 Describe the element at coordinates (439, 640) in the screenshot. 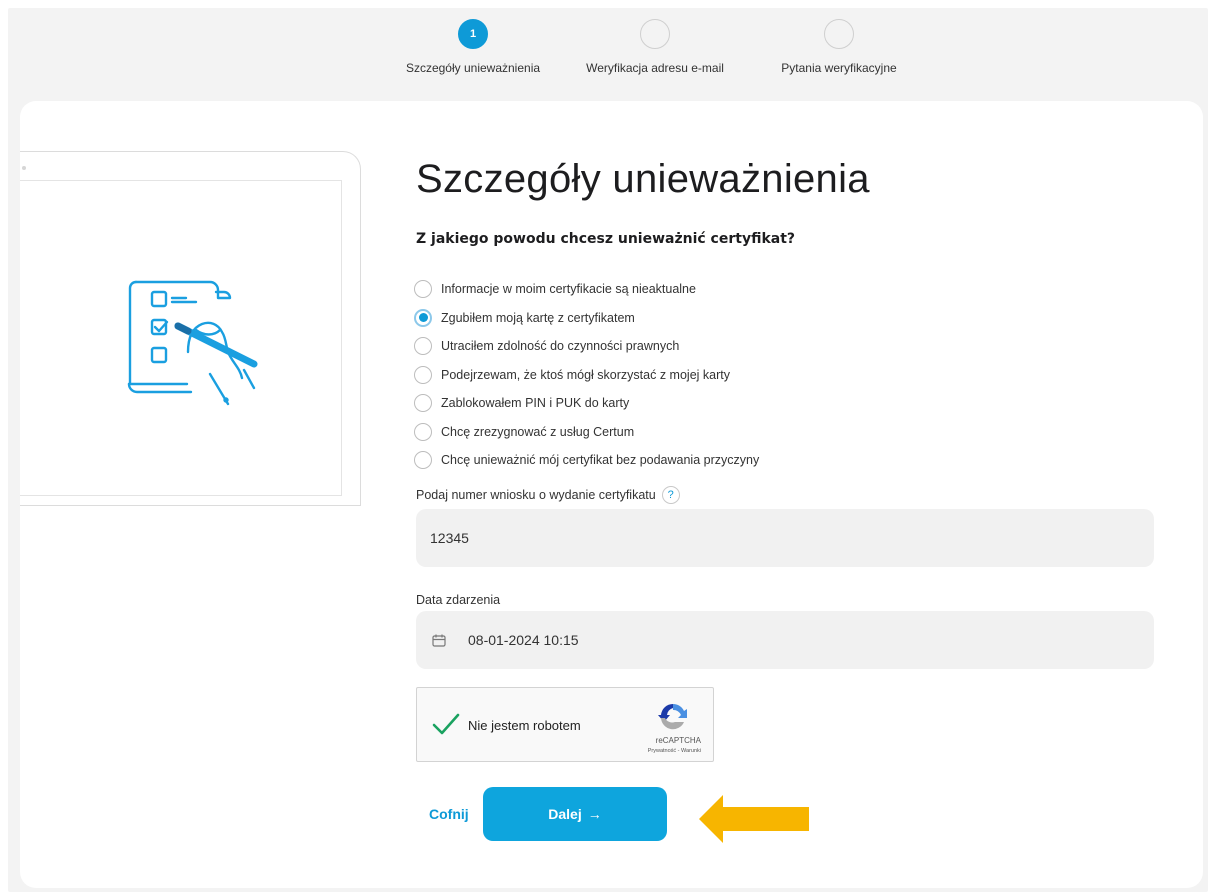

I see `calendar-icon` at that location.